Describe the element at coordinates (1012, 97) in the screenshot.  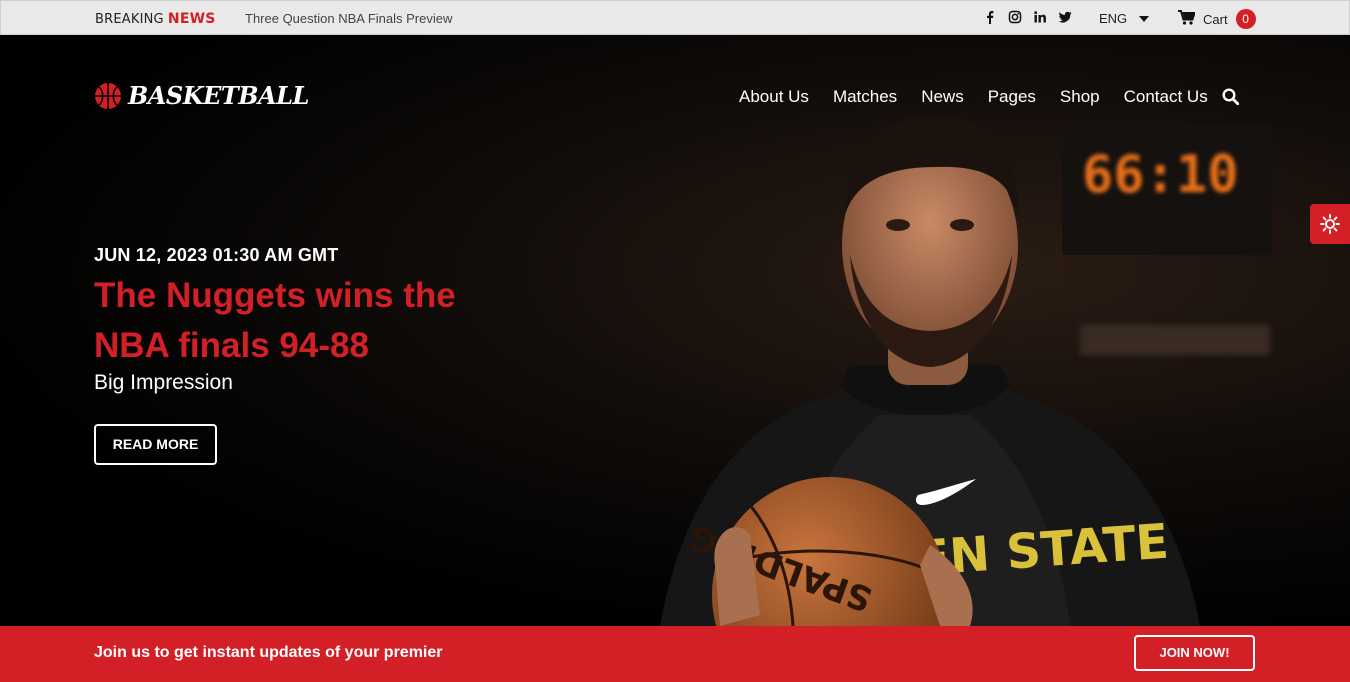
I see `nav-item-pages: Pages` at that location.